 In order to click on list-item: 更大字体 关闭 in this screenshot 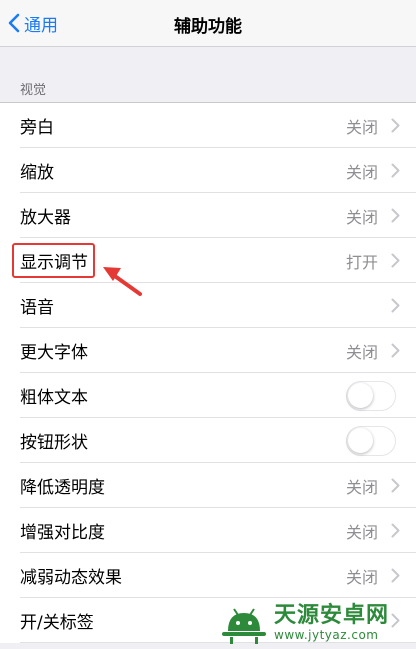, I will do `click(208, 350)`.